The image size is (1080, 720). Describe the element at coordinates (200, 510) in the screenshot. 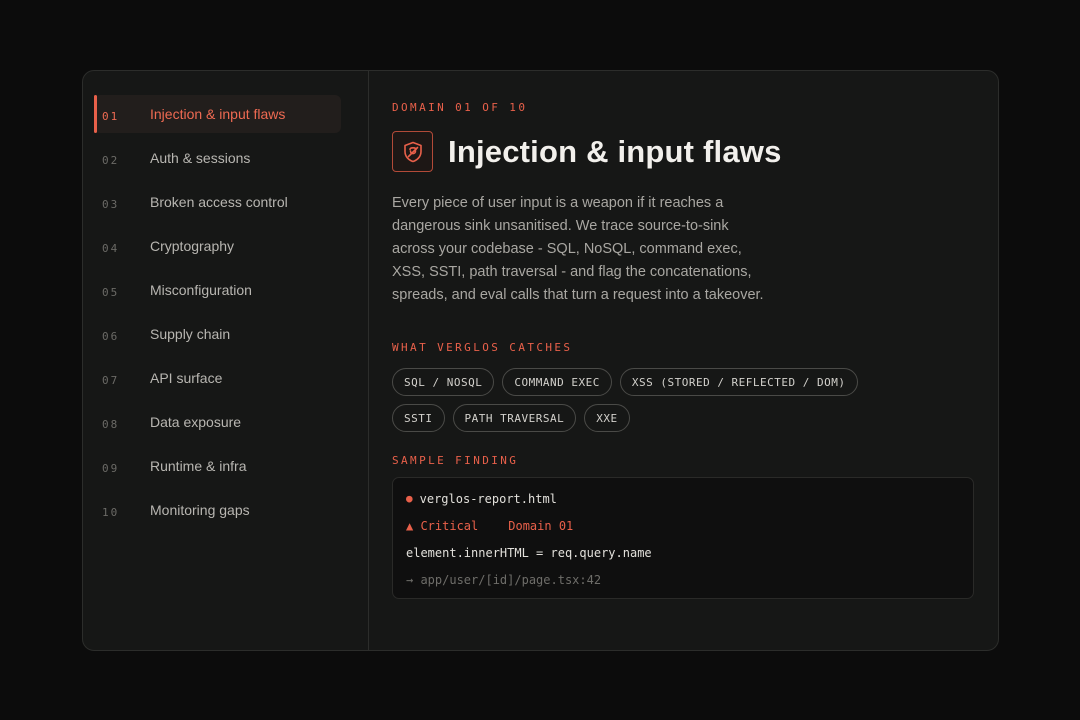

I see `sidebar-item-label: Monitoring gaps` at that location.